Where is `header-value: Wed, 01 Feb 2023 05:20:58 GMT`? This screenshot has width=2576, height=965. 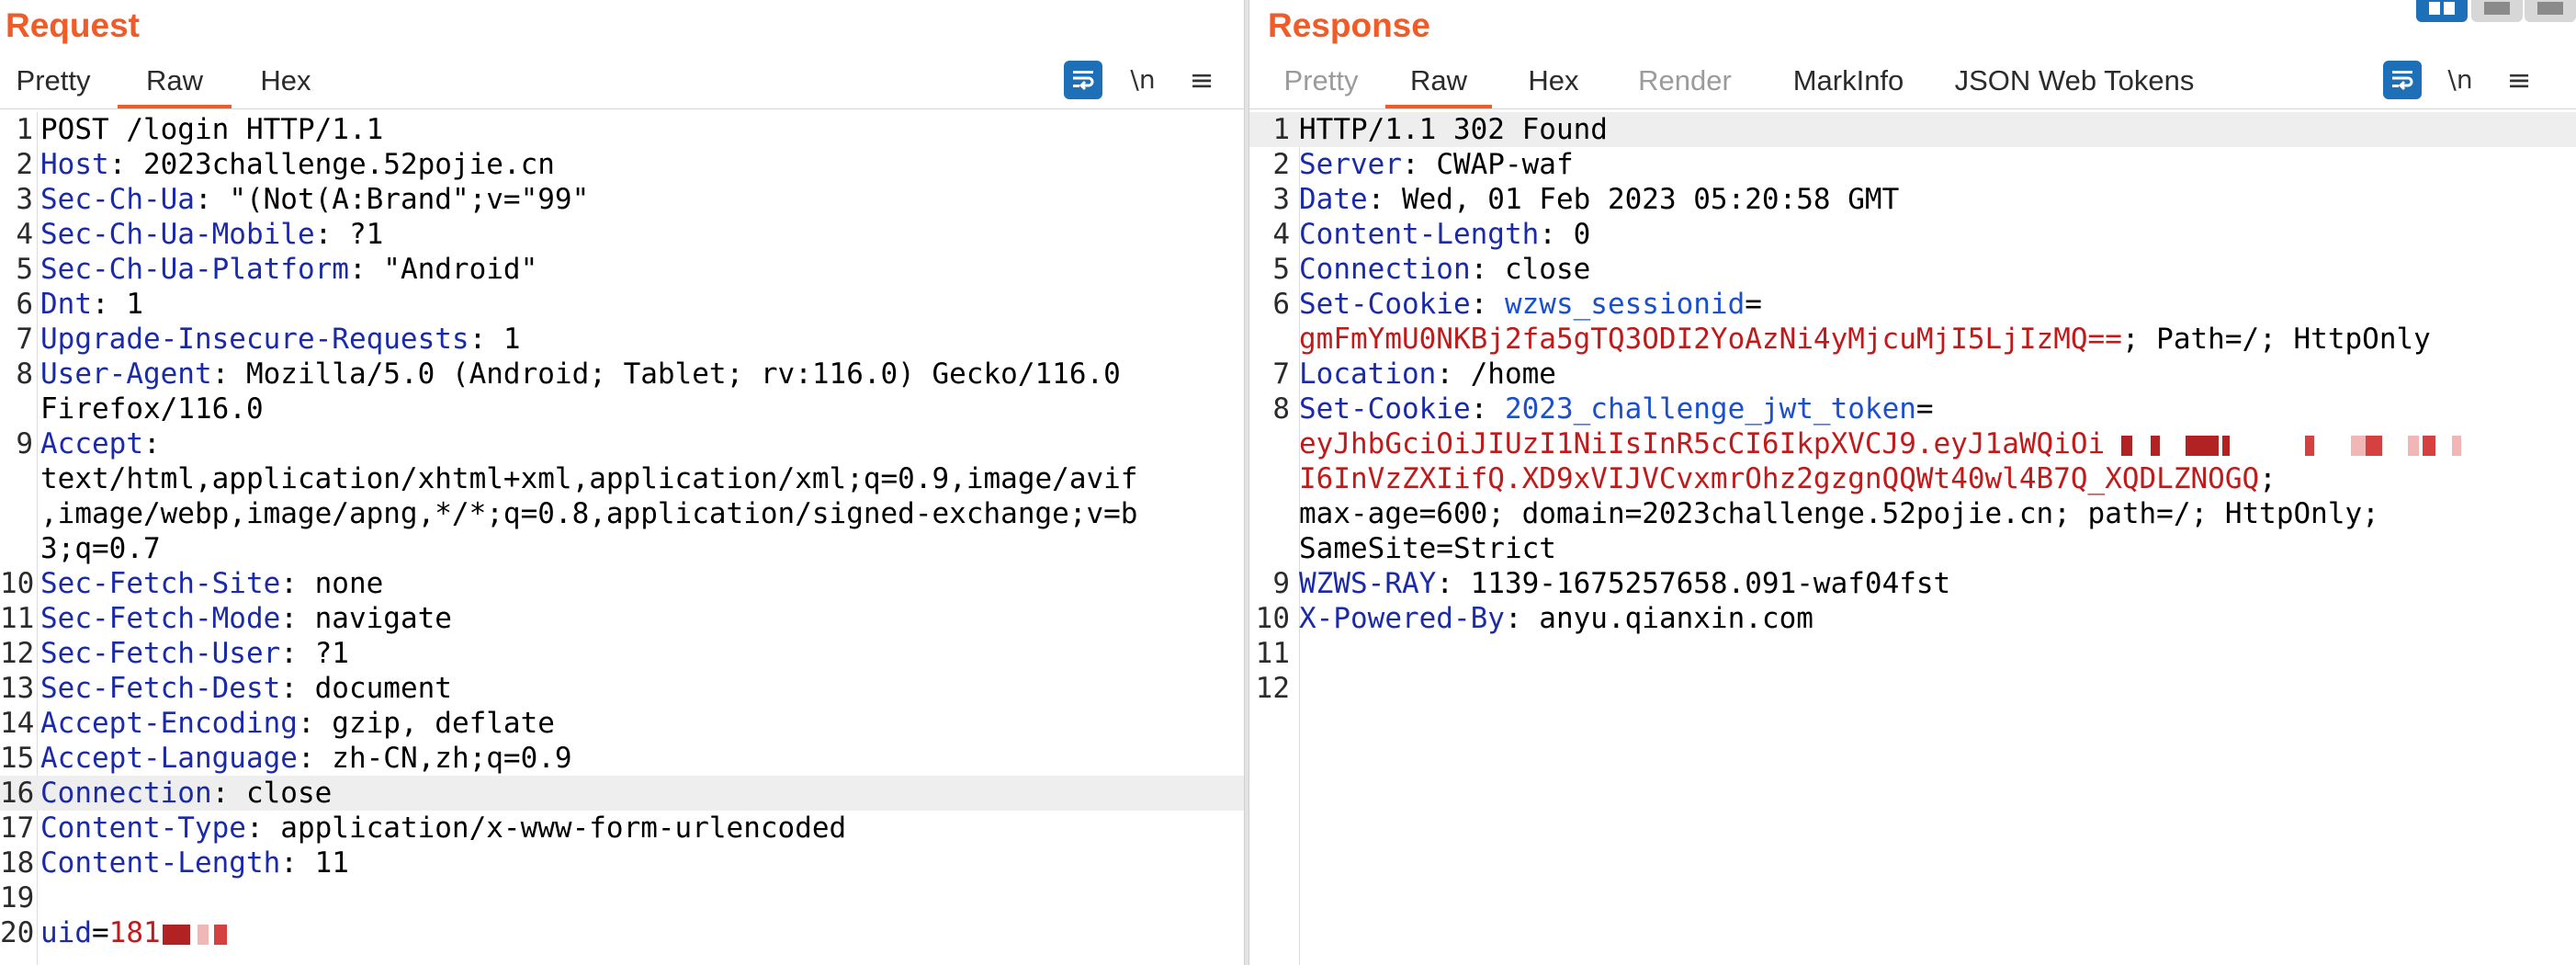
header-value: Wed, 01 Feb 2023 05:20:58 GMT is located at coordinates (1650, 199).